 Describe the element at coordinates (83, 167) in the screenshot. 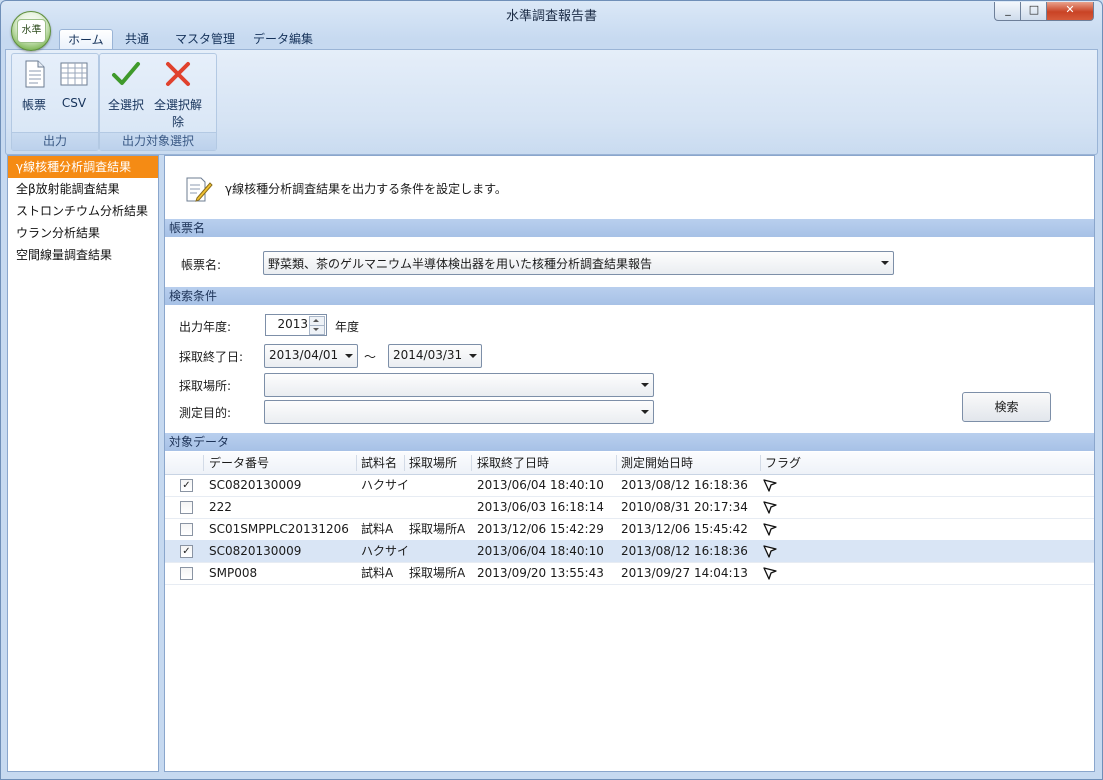

I see `sidebar-item-gamma: γ線核種分析調査結果` at that location.